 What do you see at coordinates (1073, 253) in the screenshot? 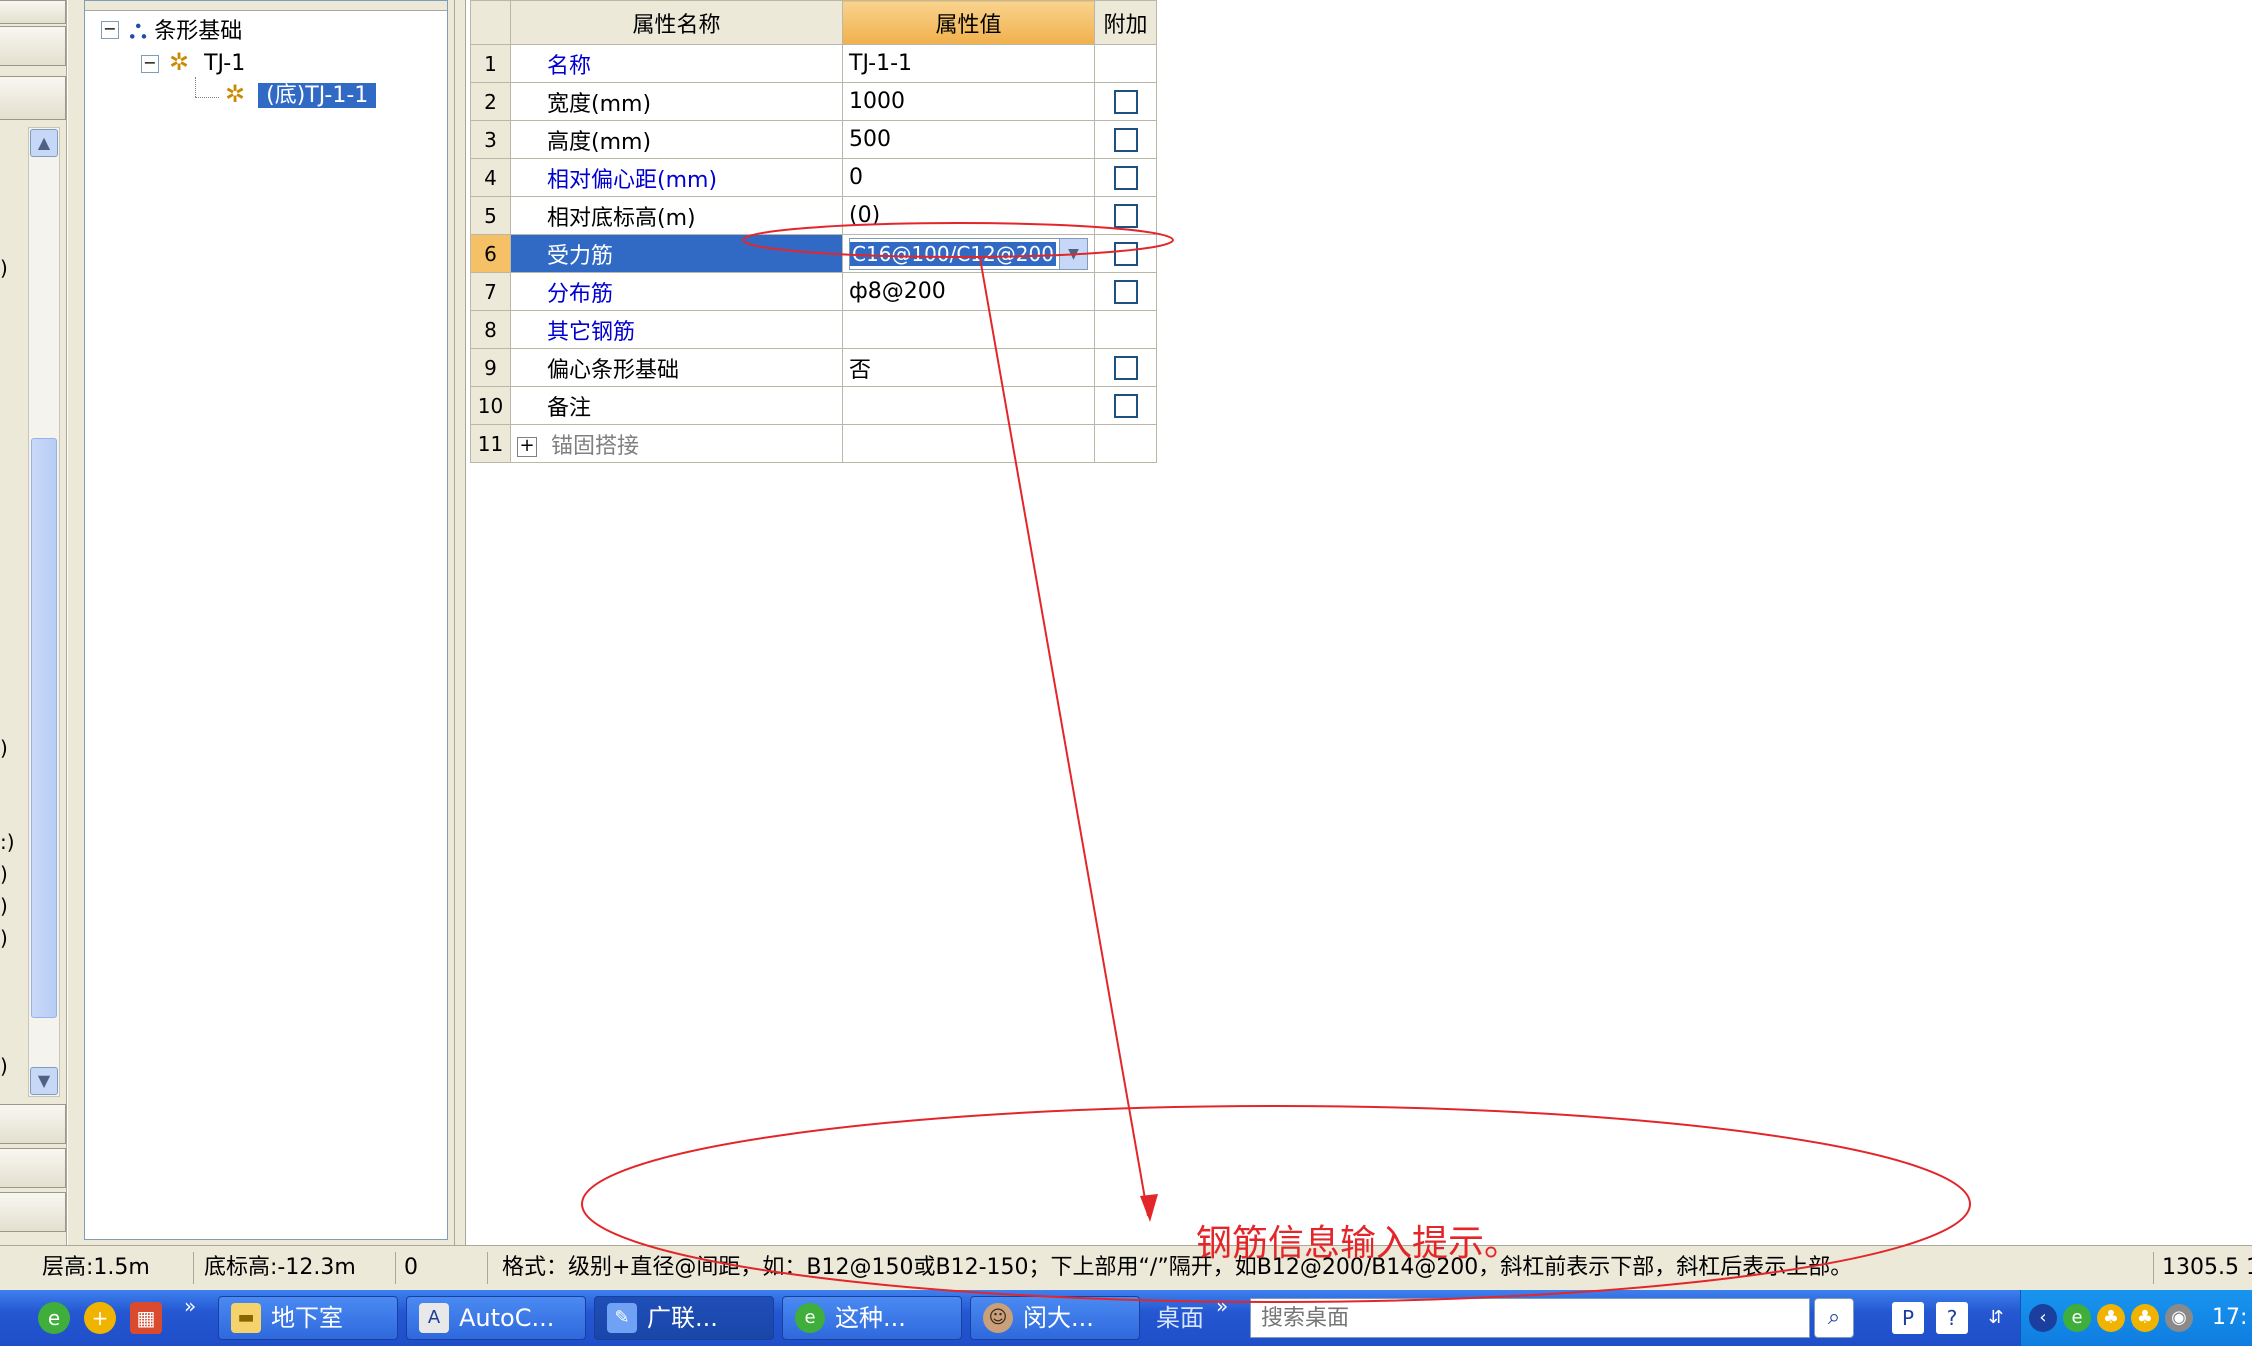
I see `chevron-down-icon: ▼` at bounding box center [1073, 253].